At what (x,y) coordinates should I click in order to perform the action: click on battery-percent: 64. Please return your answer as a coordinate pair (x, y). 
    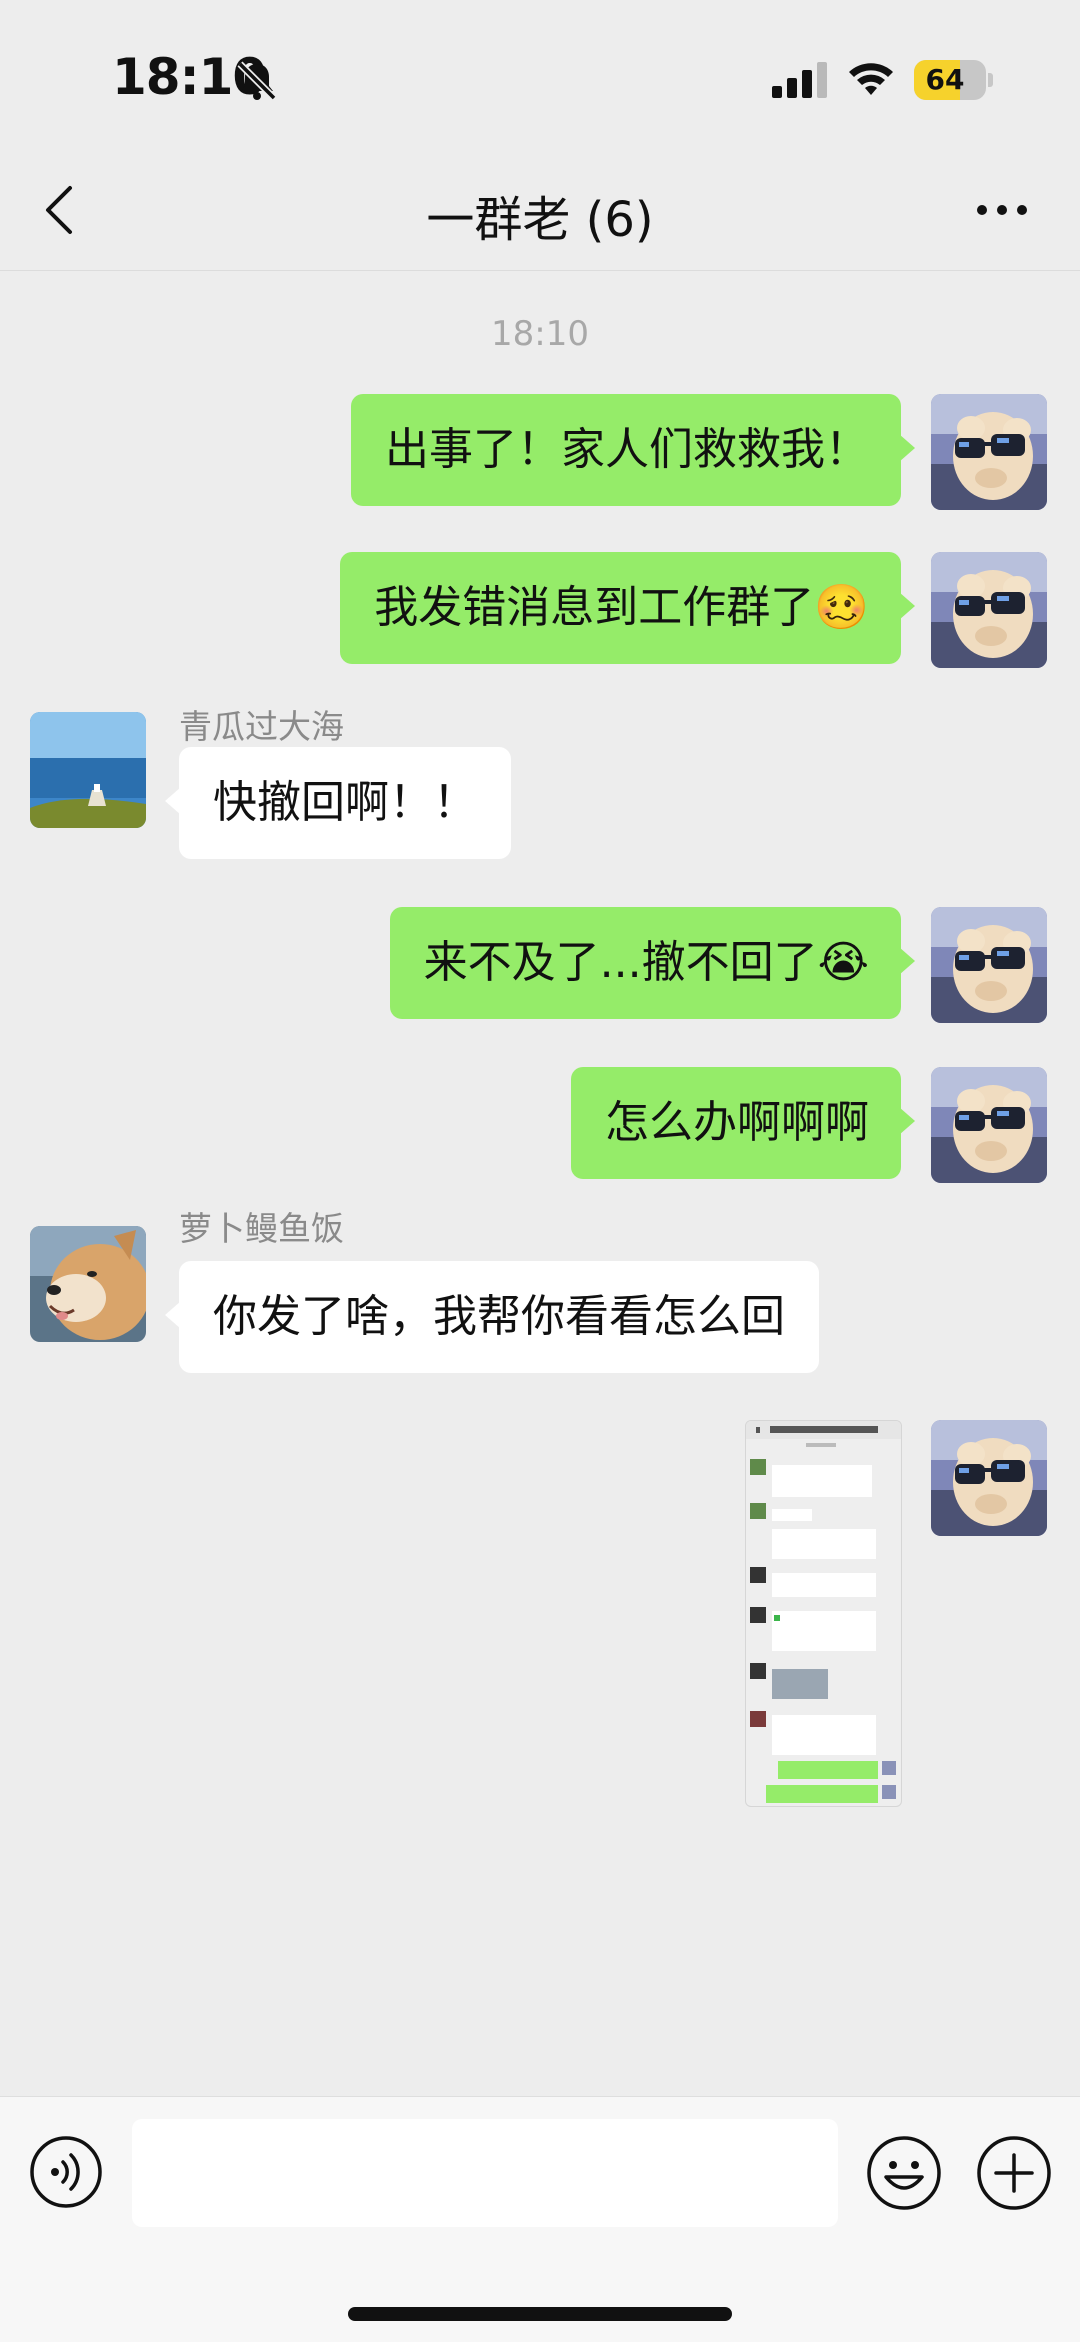
    Looking at the image, I should click on (945, 79).